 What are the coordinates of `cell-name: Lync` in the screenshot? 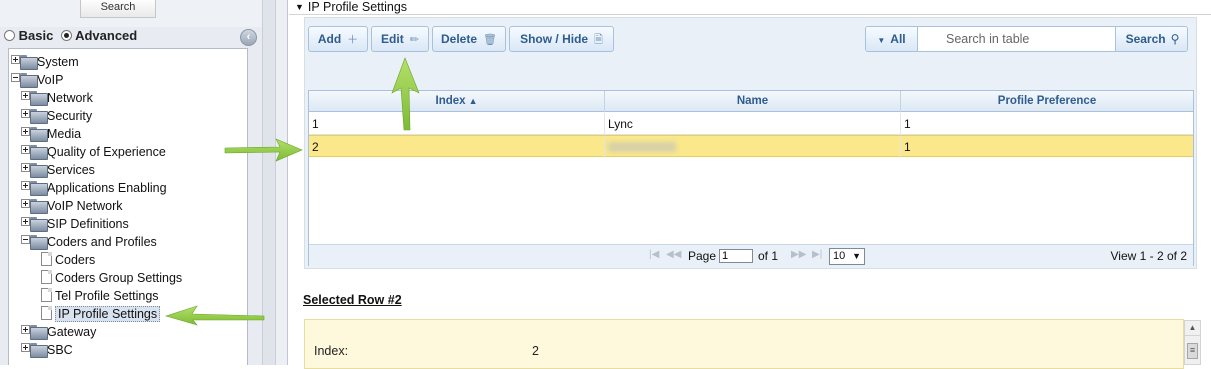 It's located at (753, 124).